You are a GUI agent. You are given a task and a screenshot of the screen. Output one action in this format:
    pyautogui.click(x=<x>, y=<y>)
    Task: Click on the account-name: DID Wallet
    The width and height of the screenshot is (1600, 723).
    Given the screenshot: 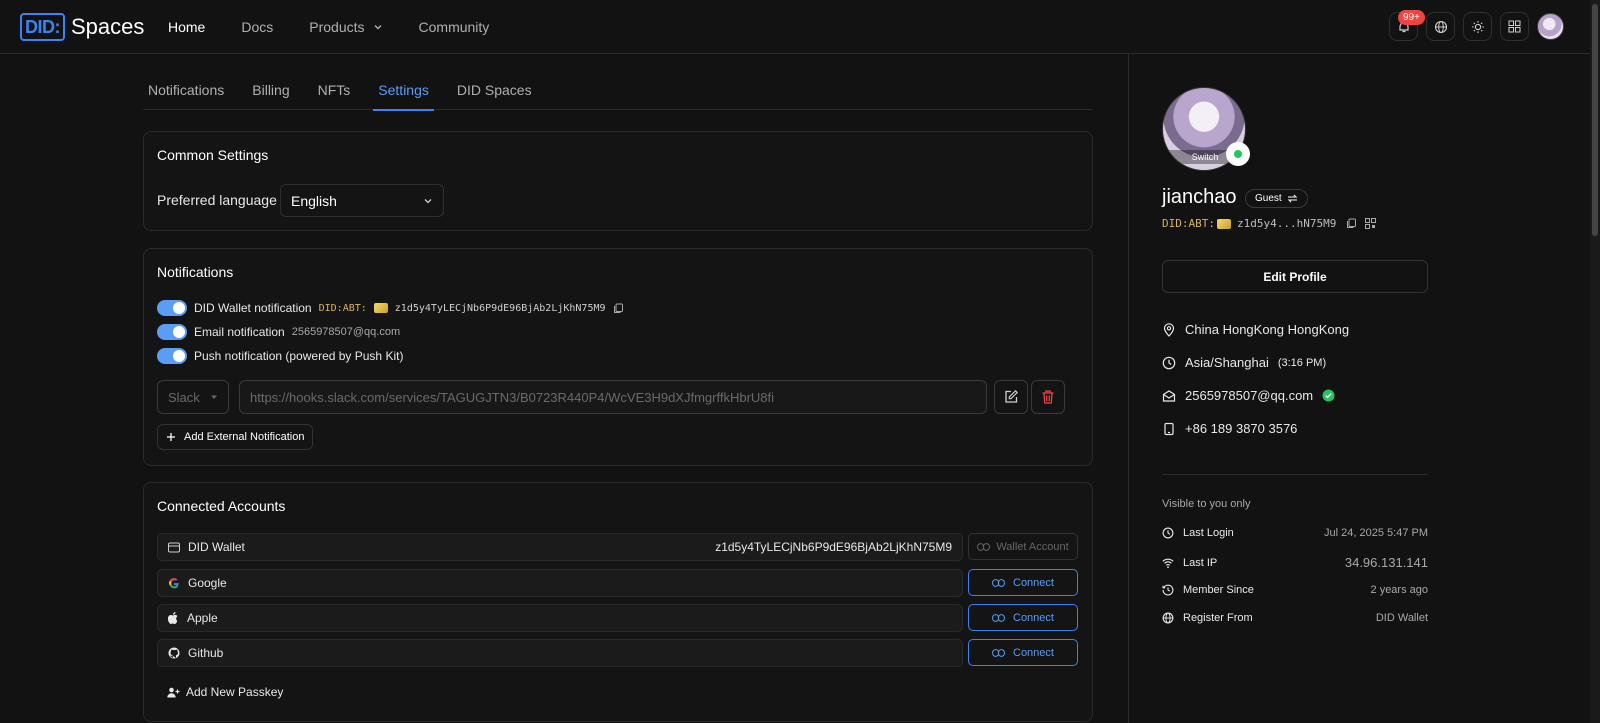 What is the action you would take?
    pyautogui.click(x=216, y=547)
    